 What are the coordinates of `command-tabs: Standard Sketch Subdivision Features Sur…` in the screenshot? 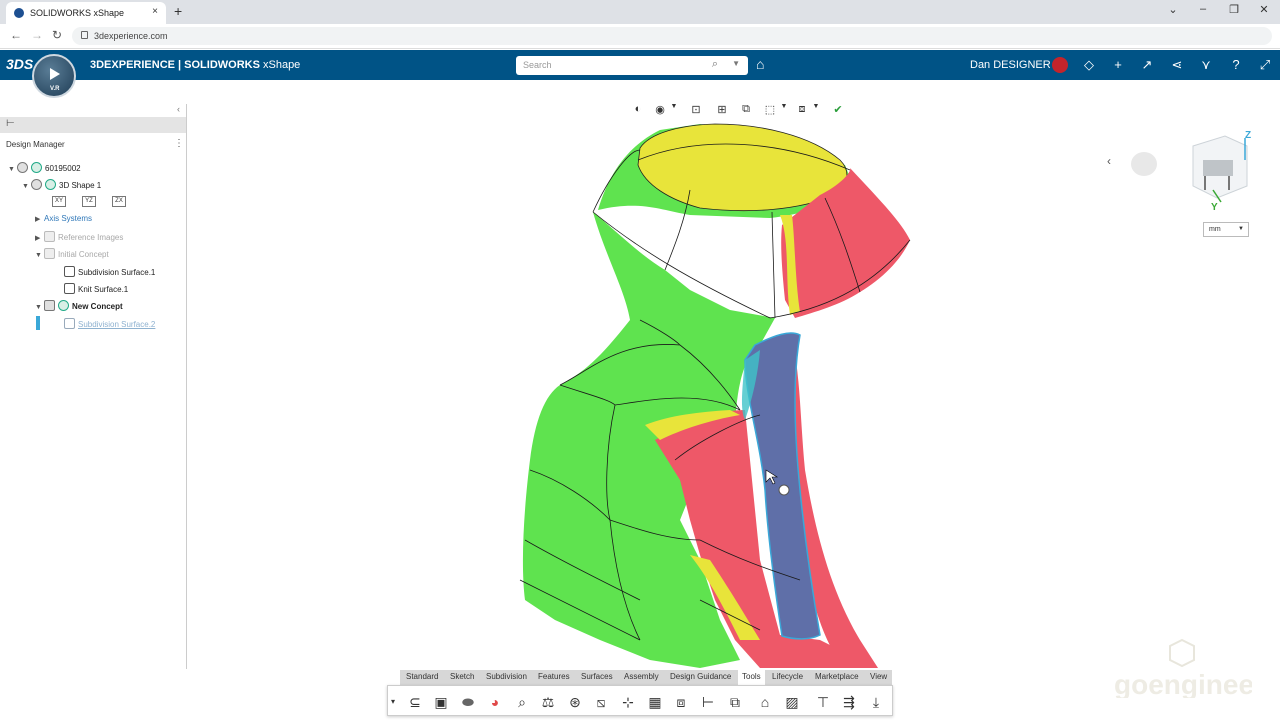 It's located at (646, 677).